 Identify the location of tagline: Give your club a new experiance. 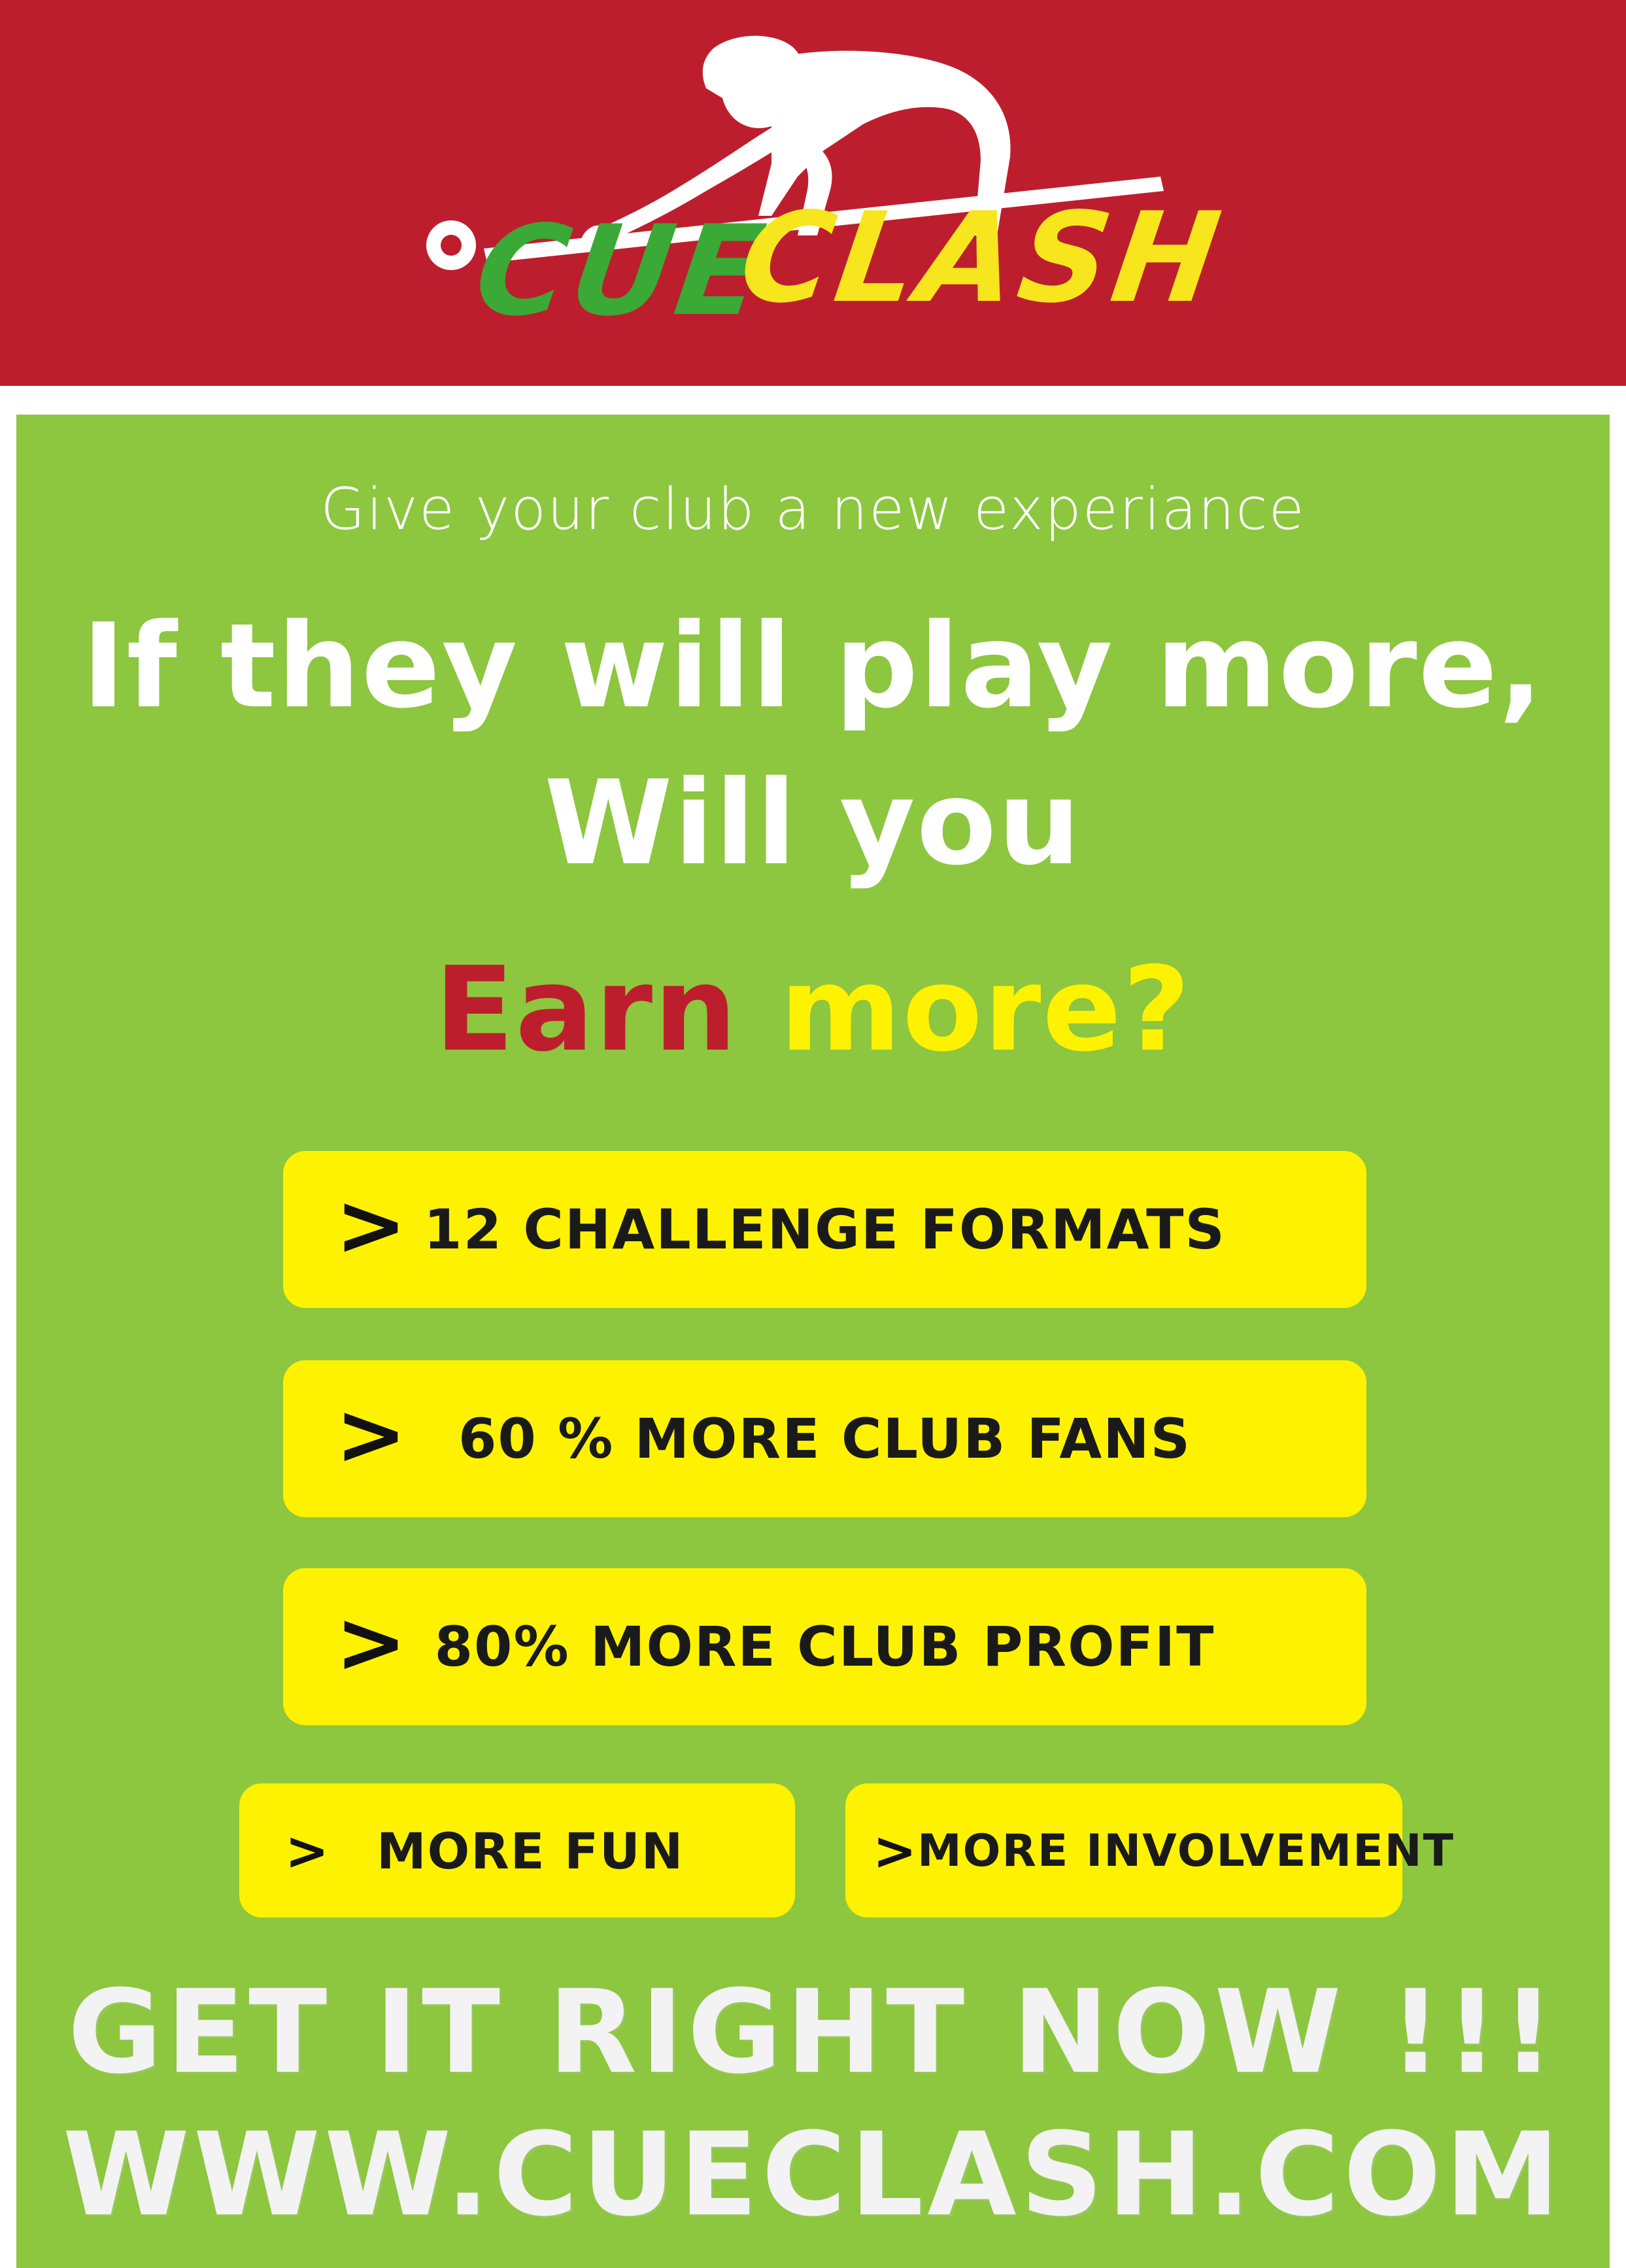
(813, 509).